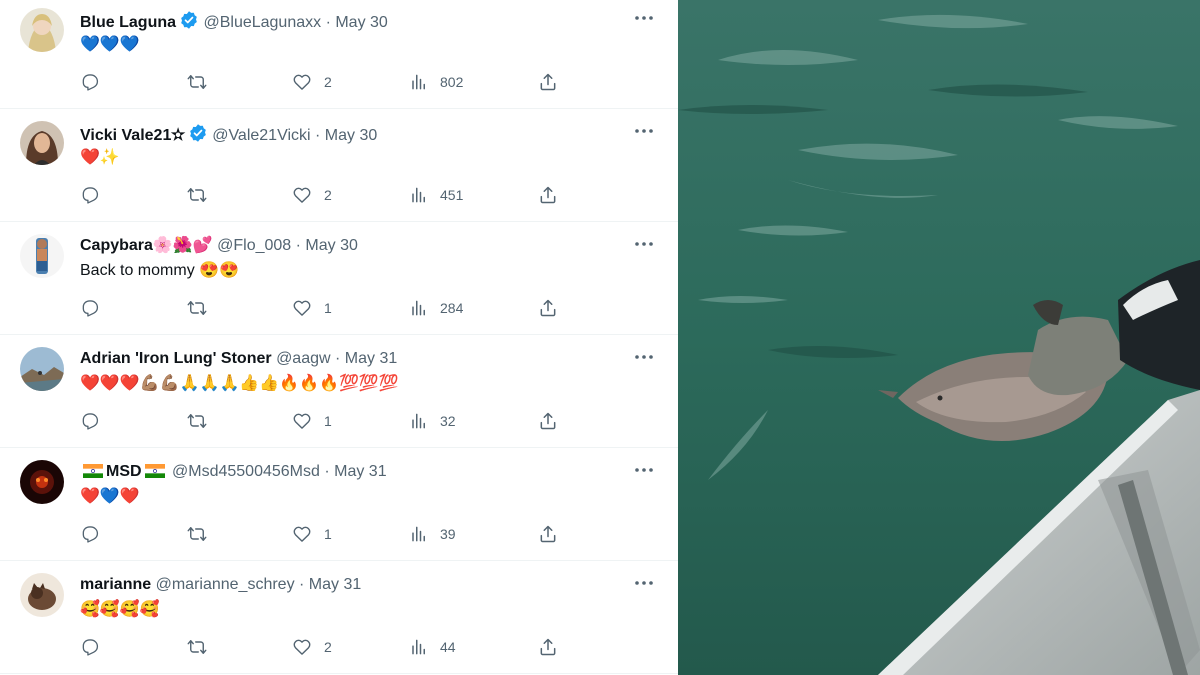 The height and width of the screenshot is (675, 1200). I want to click on display-name: marianne, so click(115, 584).